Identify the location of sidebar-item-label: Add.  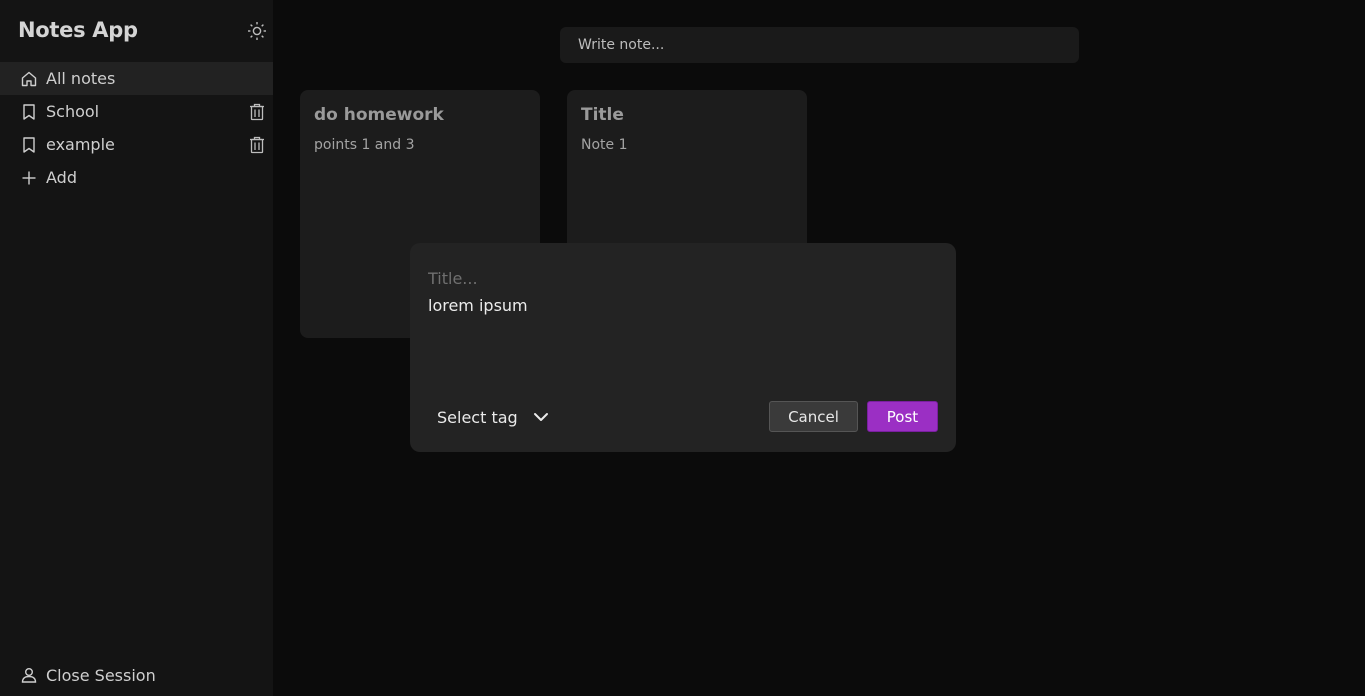
(61, 177).